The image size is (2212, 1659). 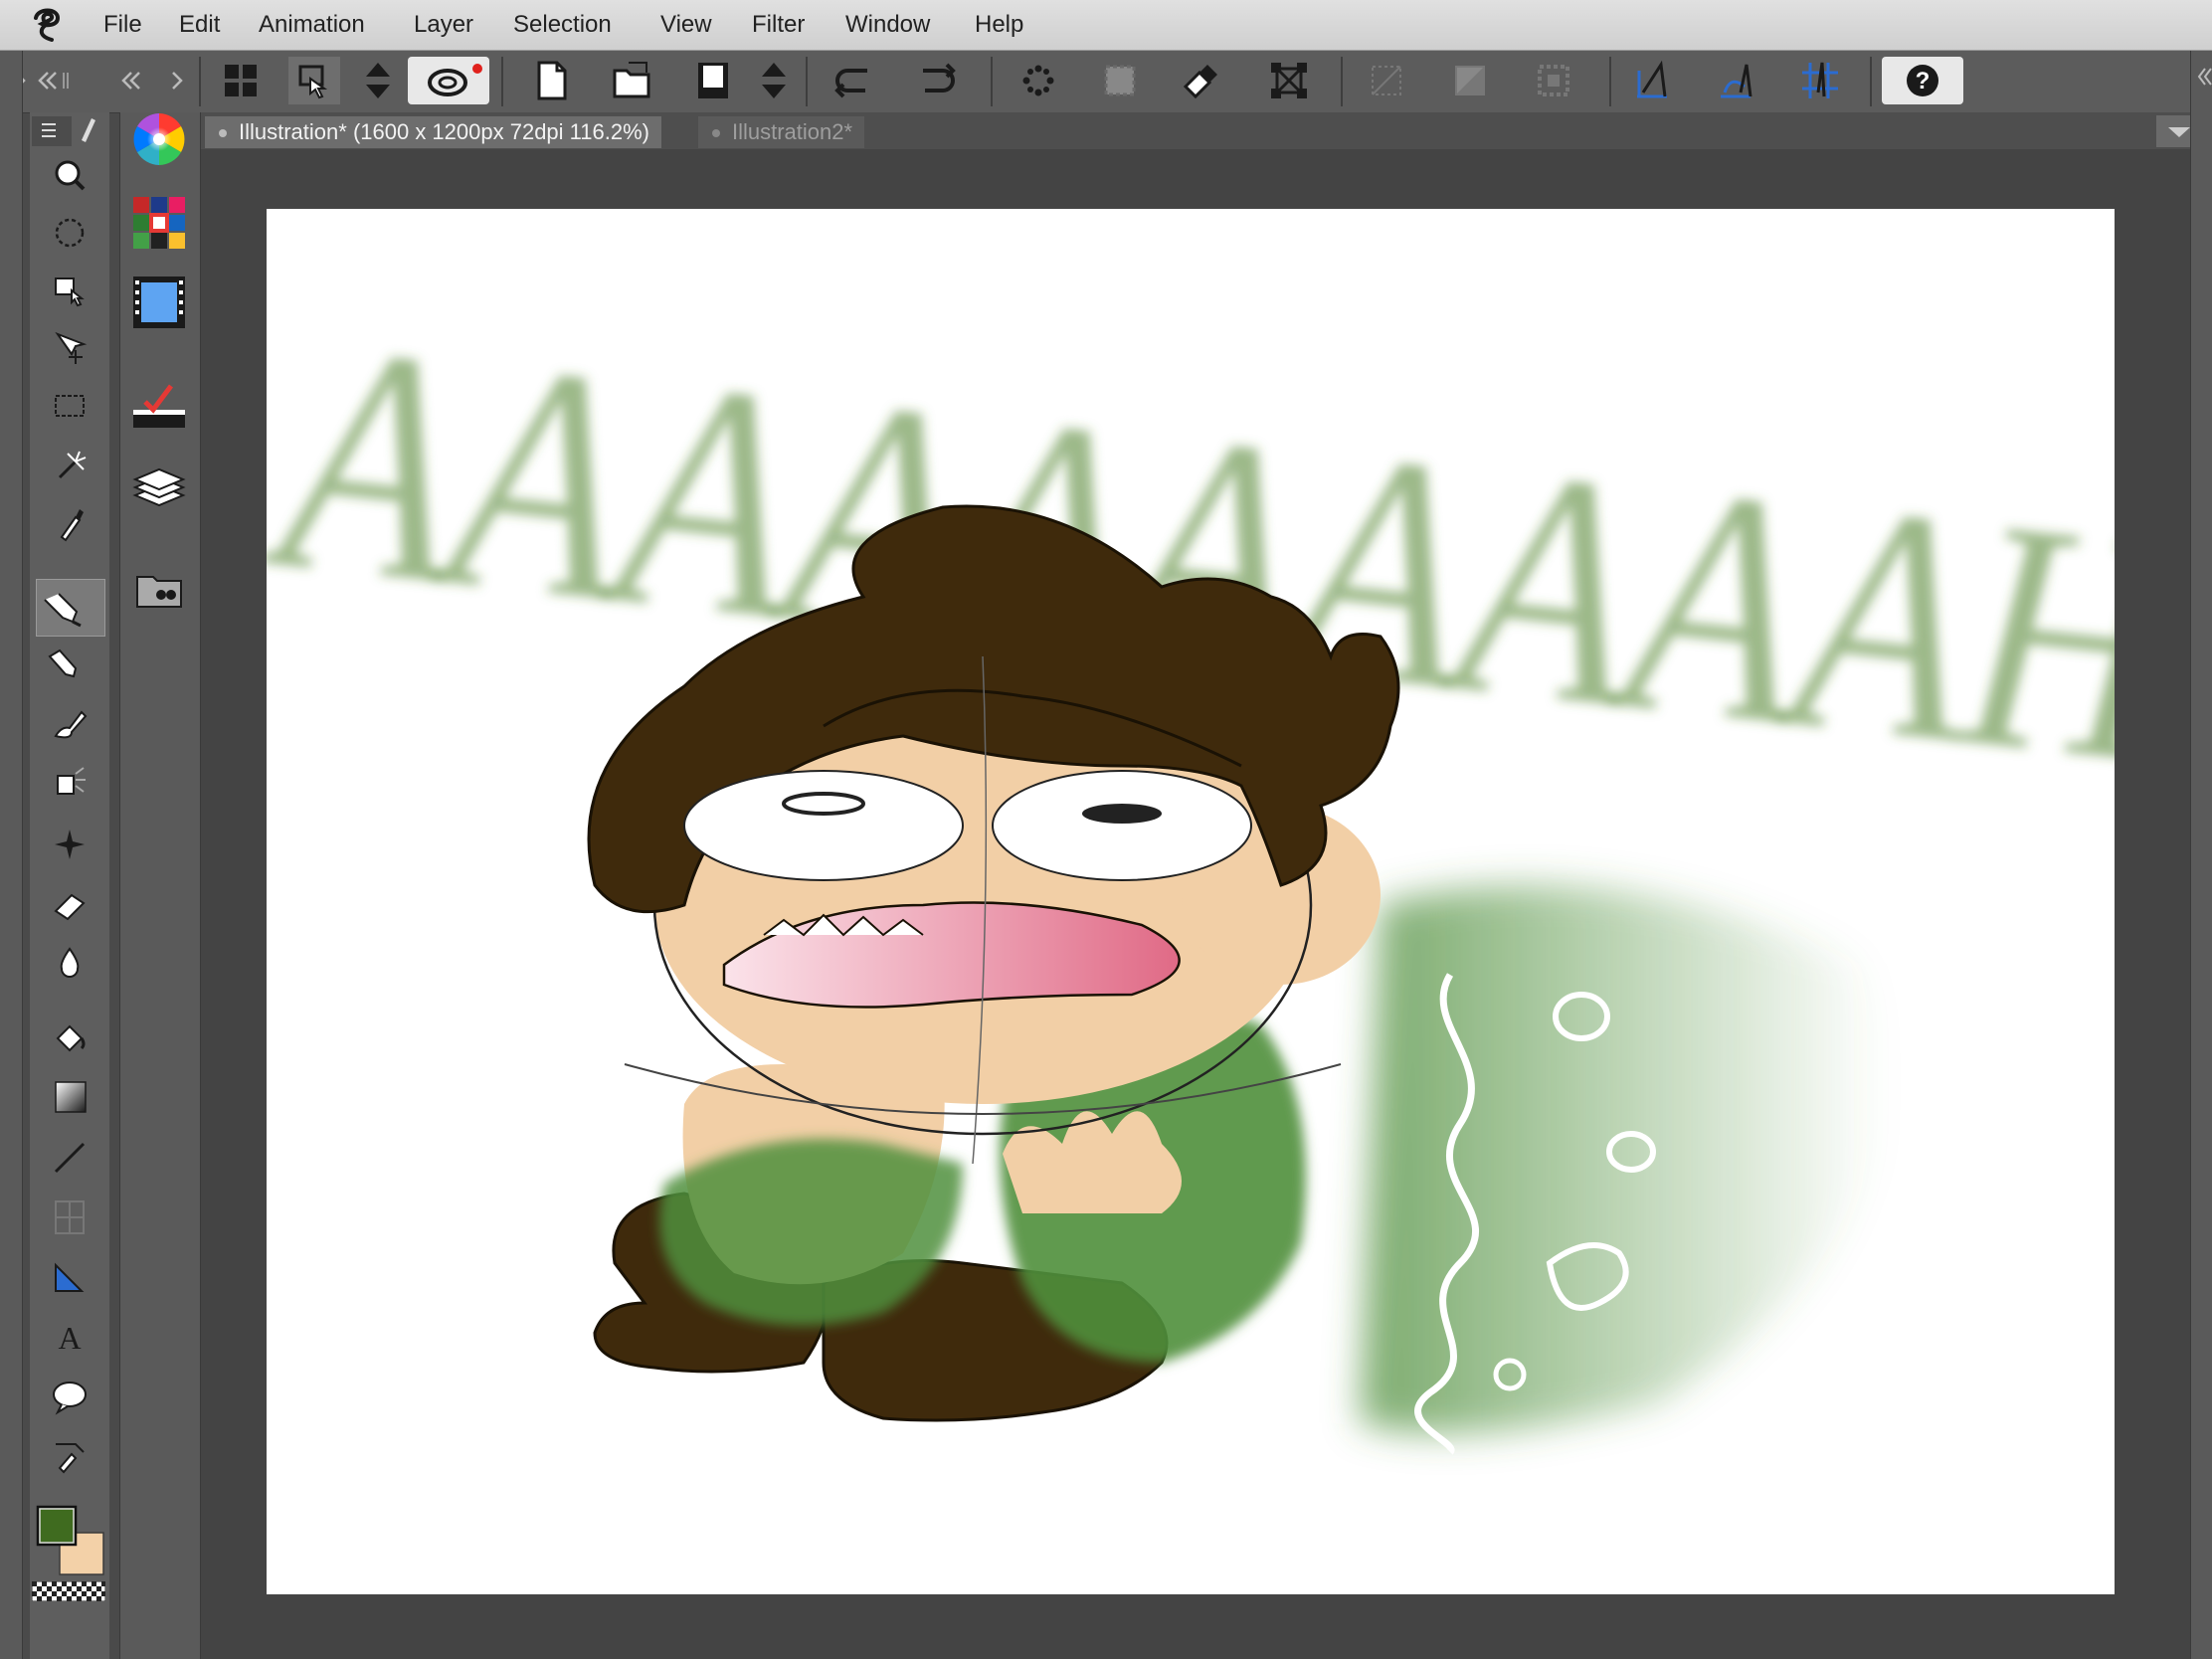 What do you see at coordinates (448, 80) in the screenshot?
I see `stabilizer-icon` at bounding box center [448, 80].